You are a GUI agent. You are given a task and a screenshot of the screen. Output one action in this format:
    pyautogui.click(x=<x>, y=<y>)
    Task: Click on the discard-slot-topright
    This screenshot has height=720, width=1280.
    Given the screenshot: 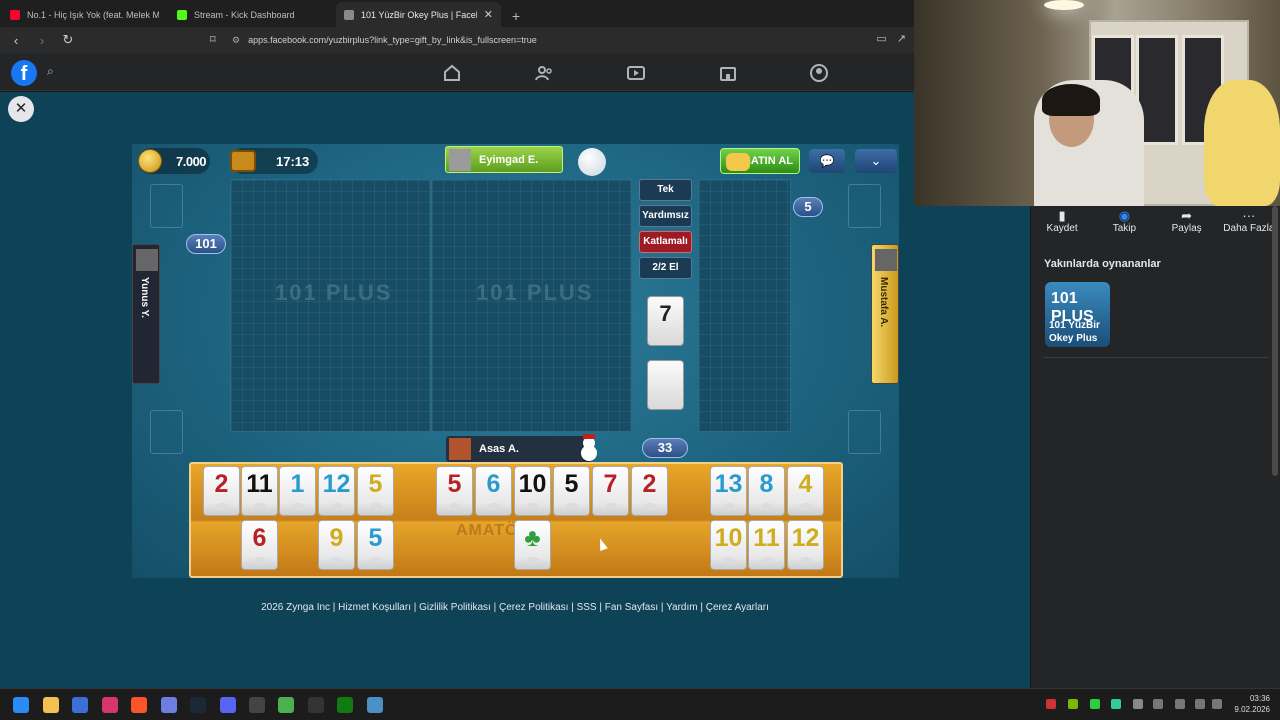 What is the action you would take?
    pyautogui.click(x=864, y=206)
    